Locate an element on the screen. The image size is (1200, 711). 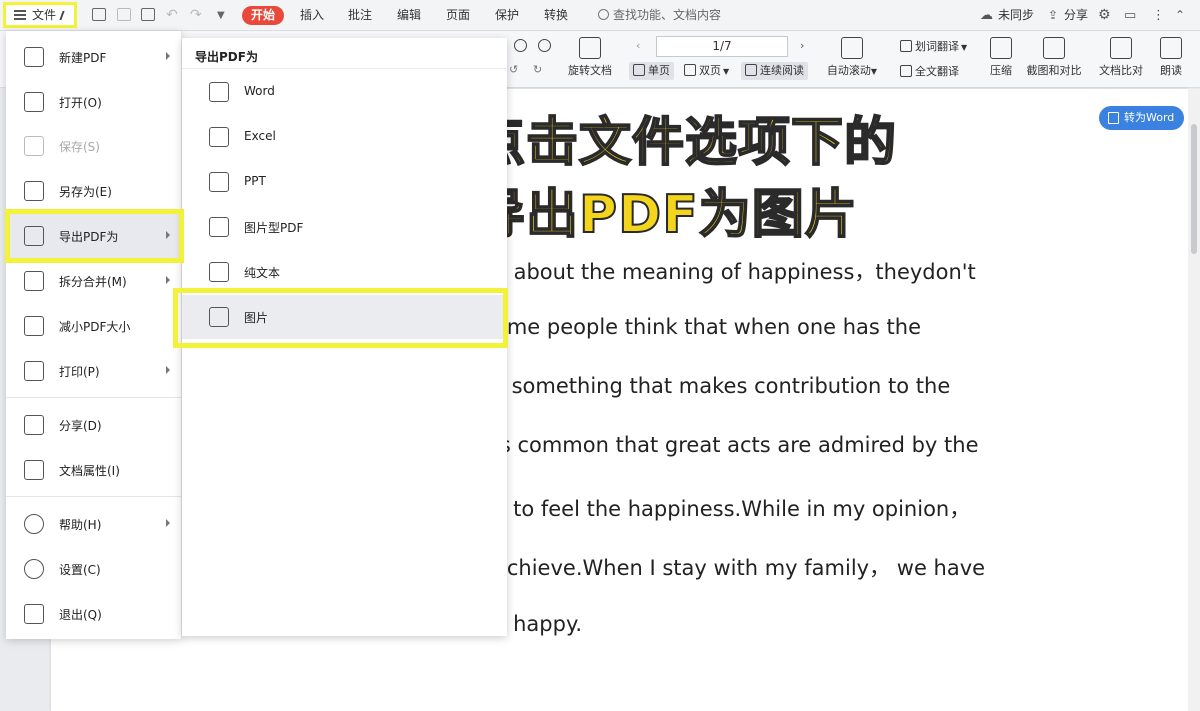
ppt-icon is located at coordinates (219, 182).